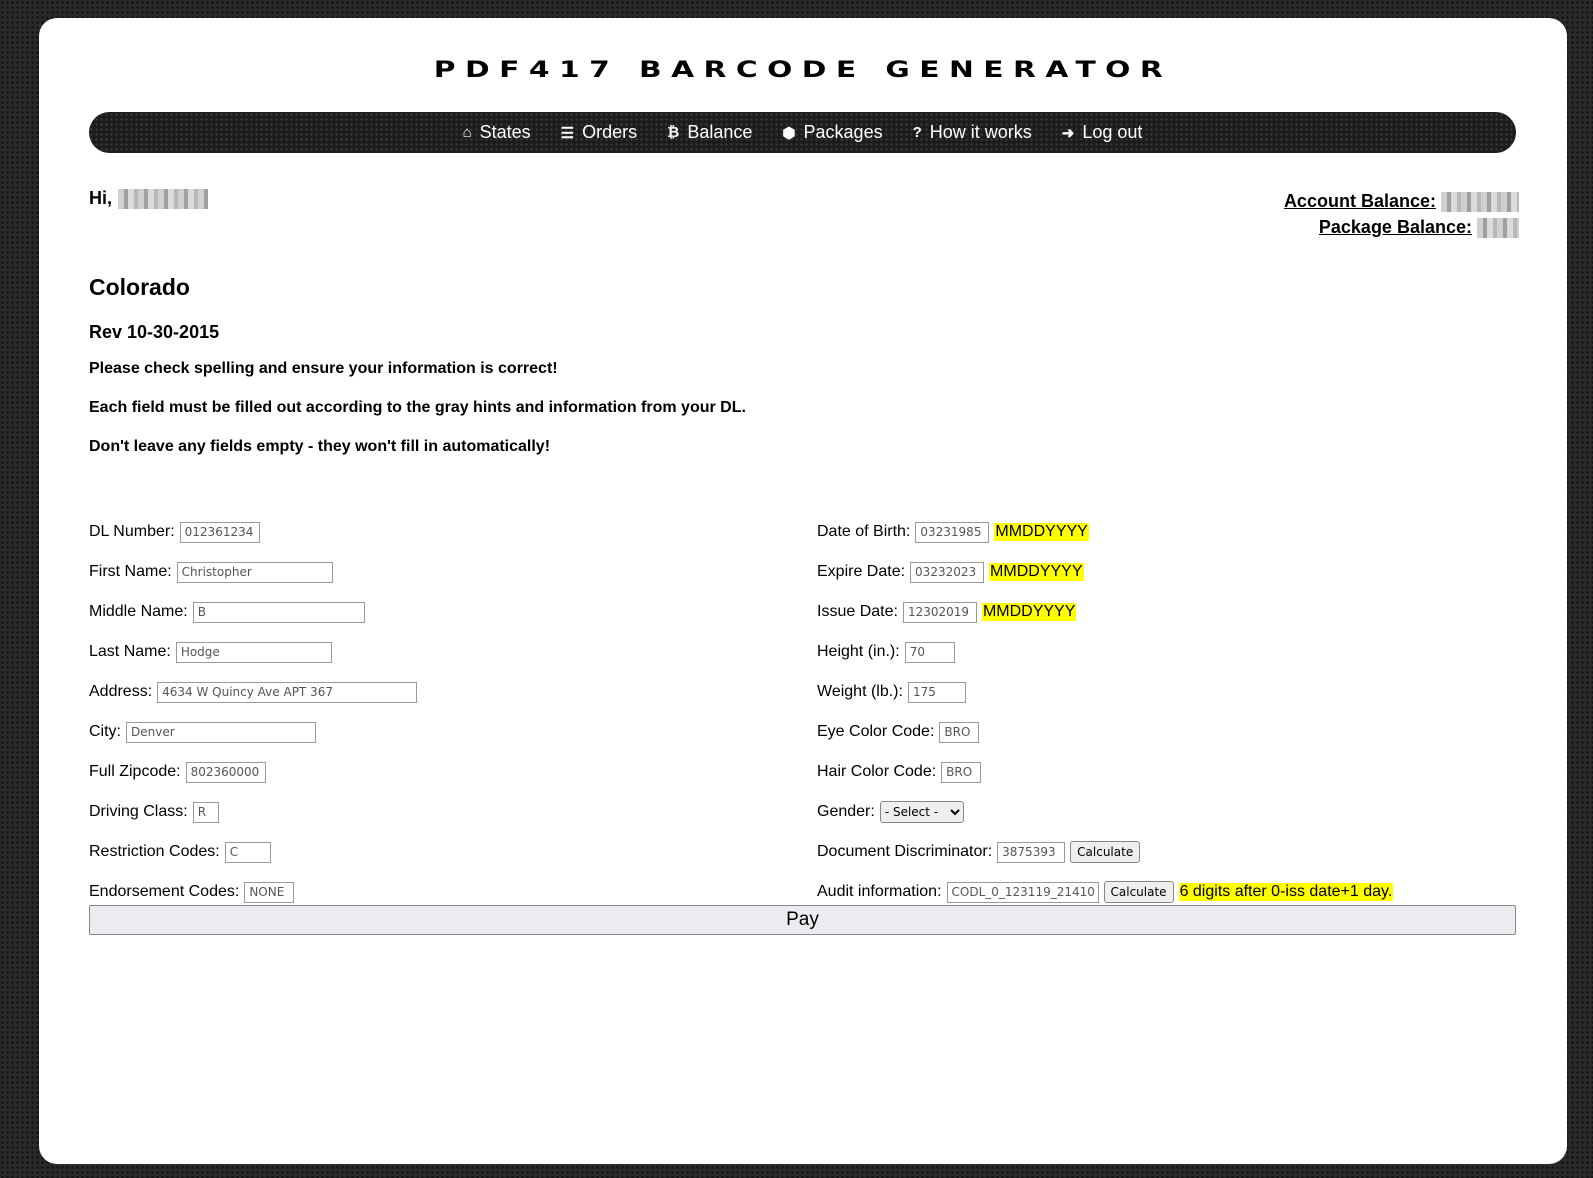 The image size is (1593, 1178). I want to click on first-name-input, so click(254, 572).